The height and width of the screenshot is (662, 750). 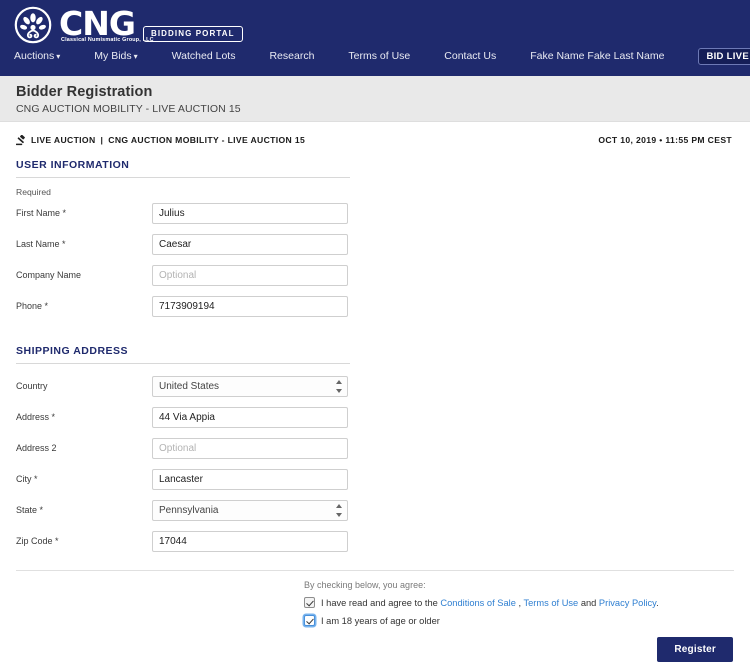 I want to click on field-address1: Address *, so click(x=375, y=417).